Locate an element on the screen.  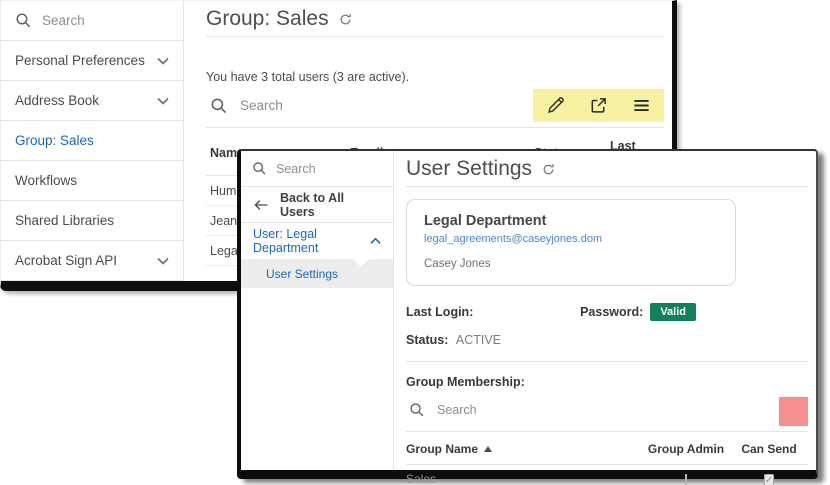
users-toolbar-highlight is located at coordinates (598, 105).